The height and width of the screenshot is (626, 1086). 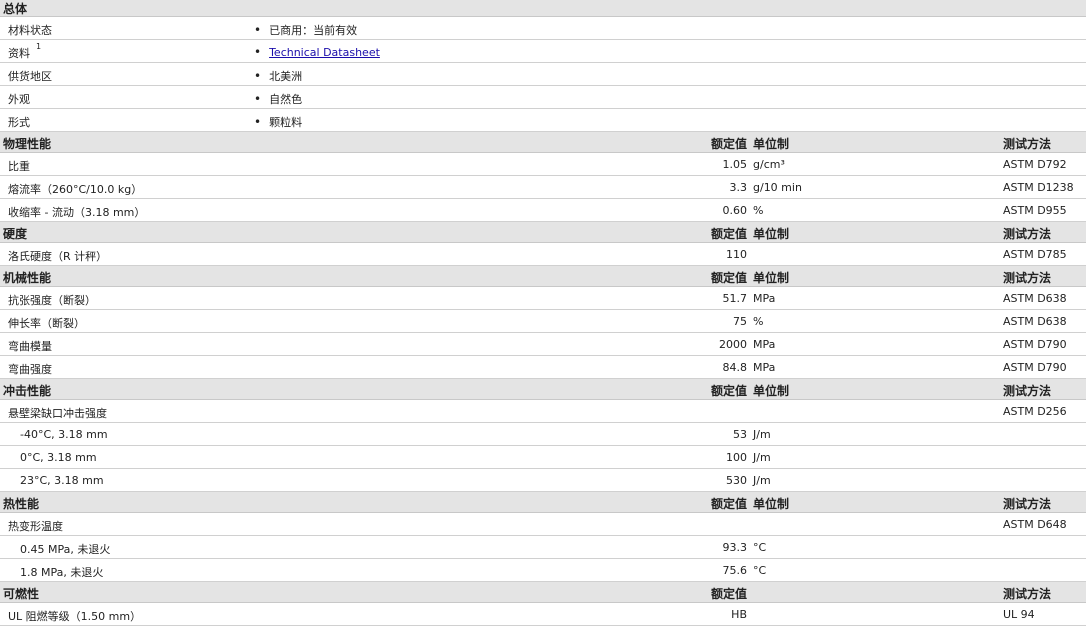 I want to click on section-header: 热性能 额定值 单位制 测试方法, so click(x=543, y=502).